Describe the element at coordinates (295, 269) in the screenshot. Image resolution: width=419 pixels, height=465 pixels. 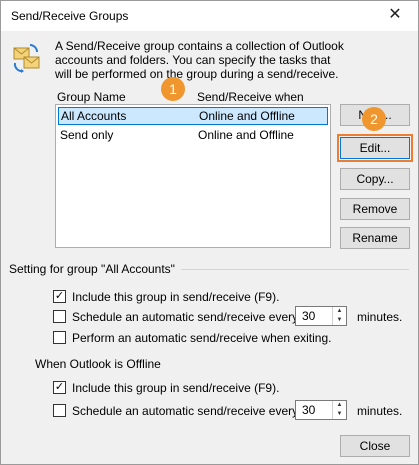
I see `settings-divider` at that location.